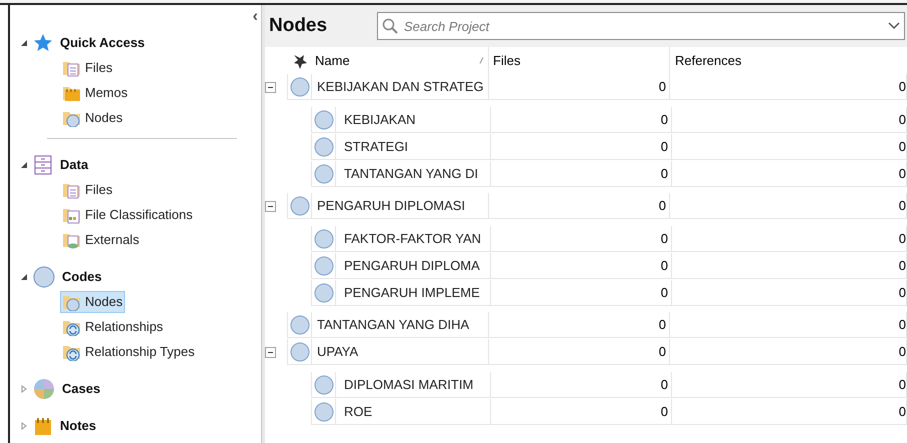 The width and height of the screenshot is (907, 443). I want to click on section-heading: Codes, so click(82, 277).